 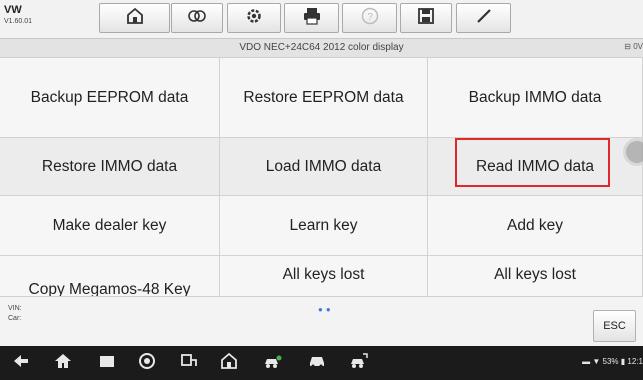 I want to click on help-icon: ?, so click(x=370, y=18).